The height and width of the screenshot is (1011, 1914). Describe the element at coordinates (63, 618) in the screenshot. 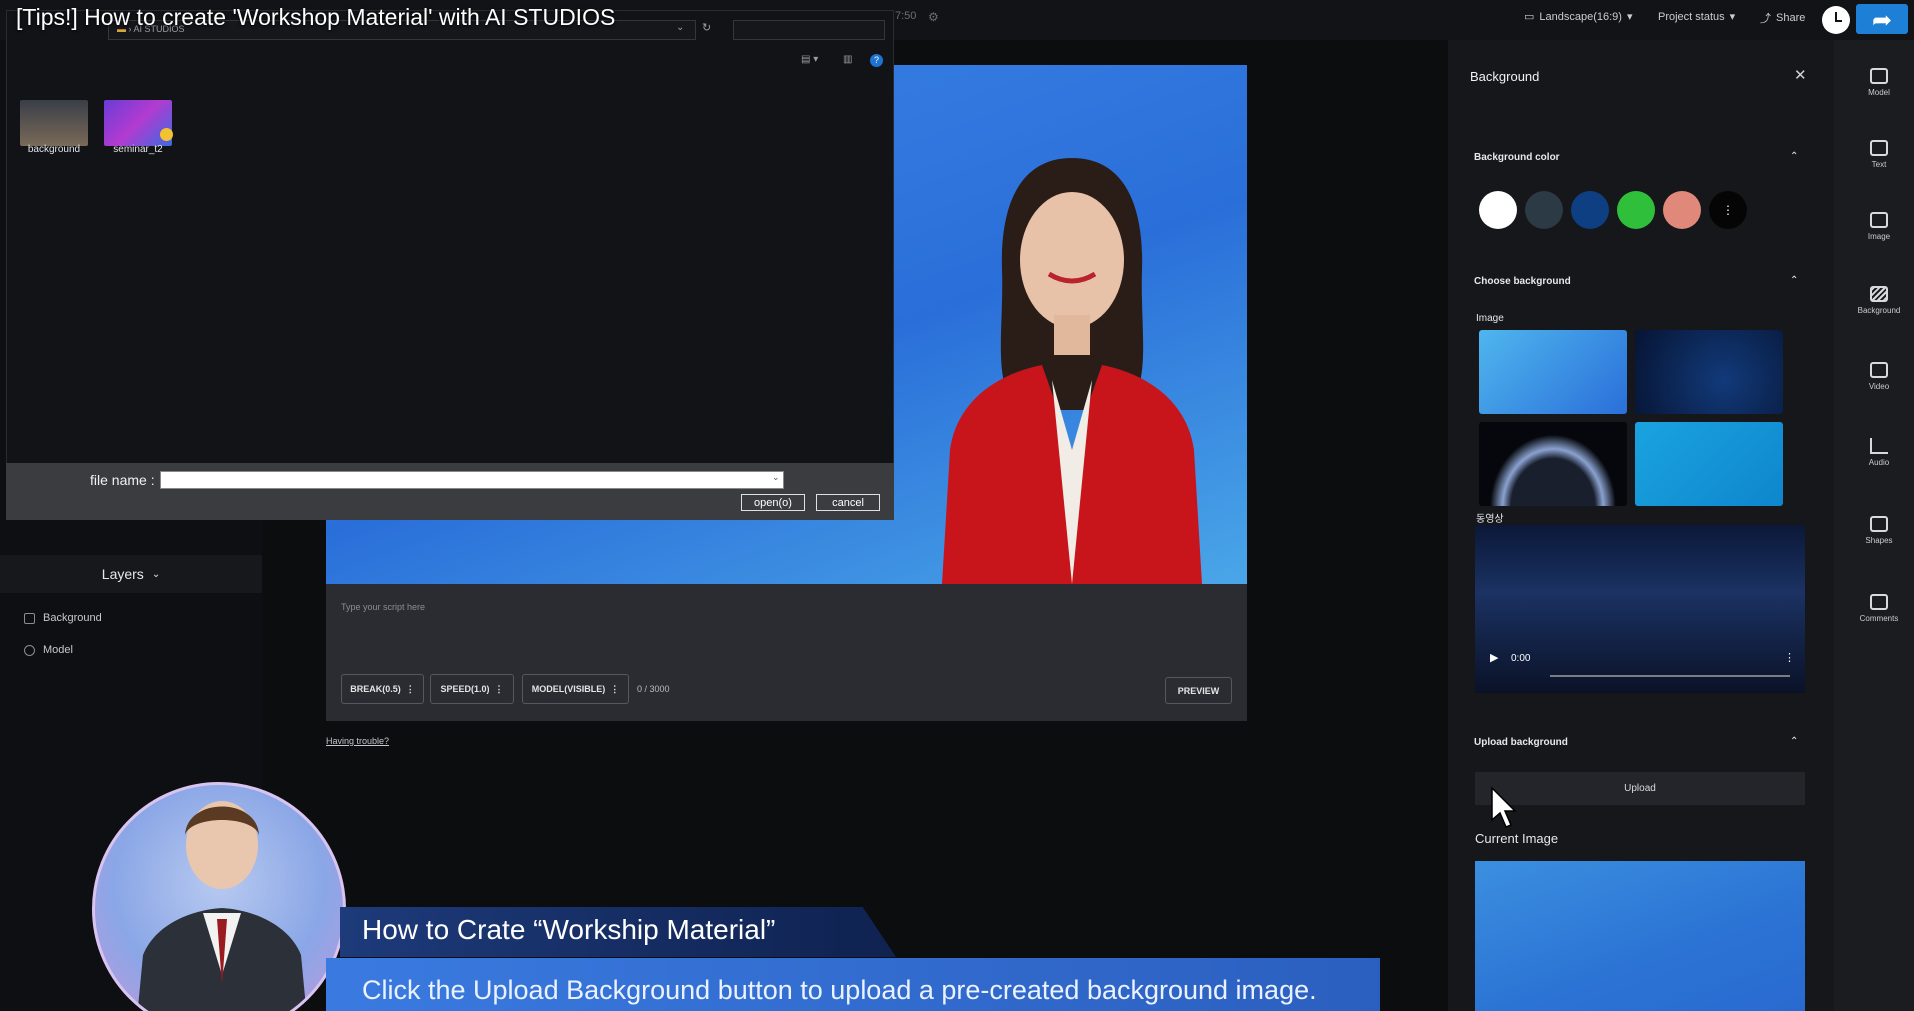

I see `layer-item-background: Background` at that location.